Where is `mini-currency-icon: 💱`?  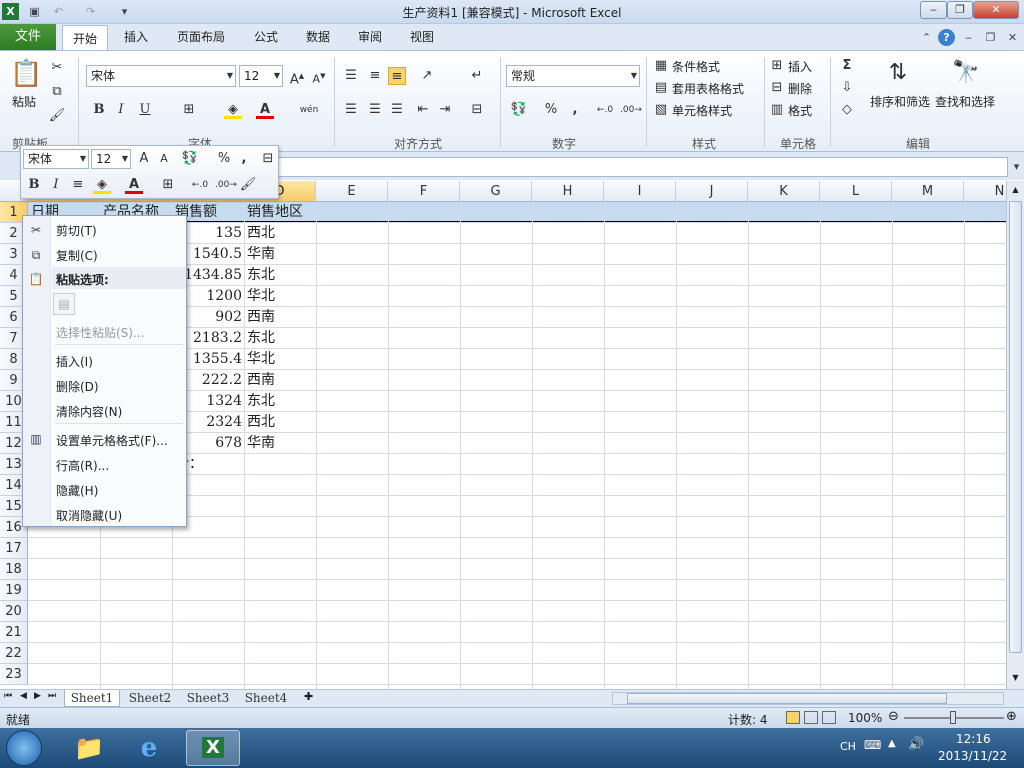 mini-currency-icon: 💱 is located at coordinates (190, 159).